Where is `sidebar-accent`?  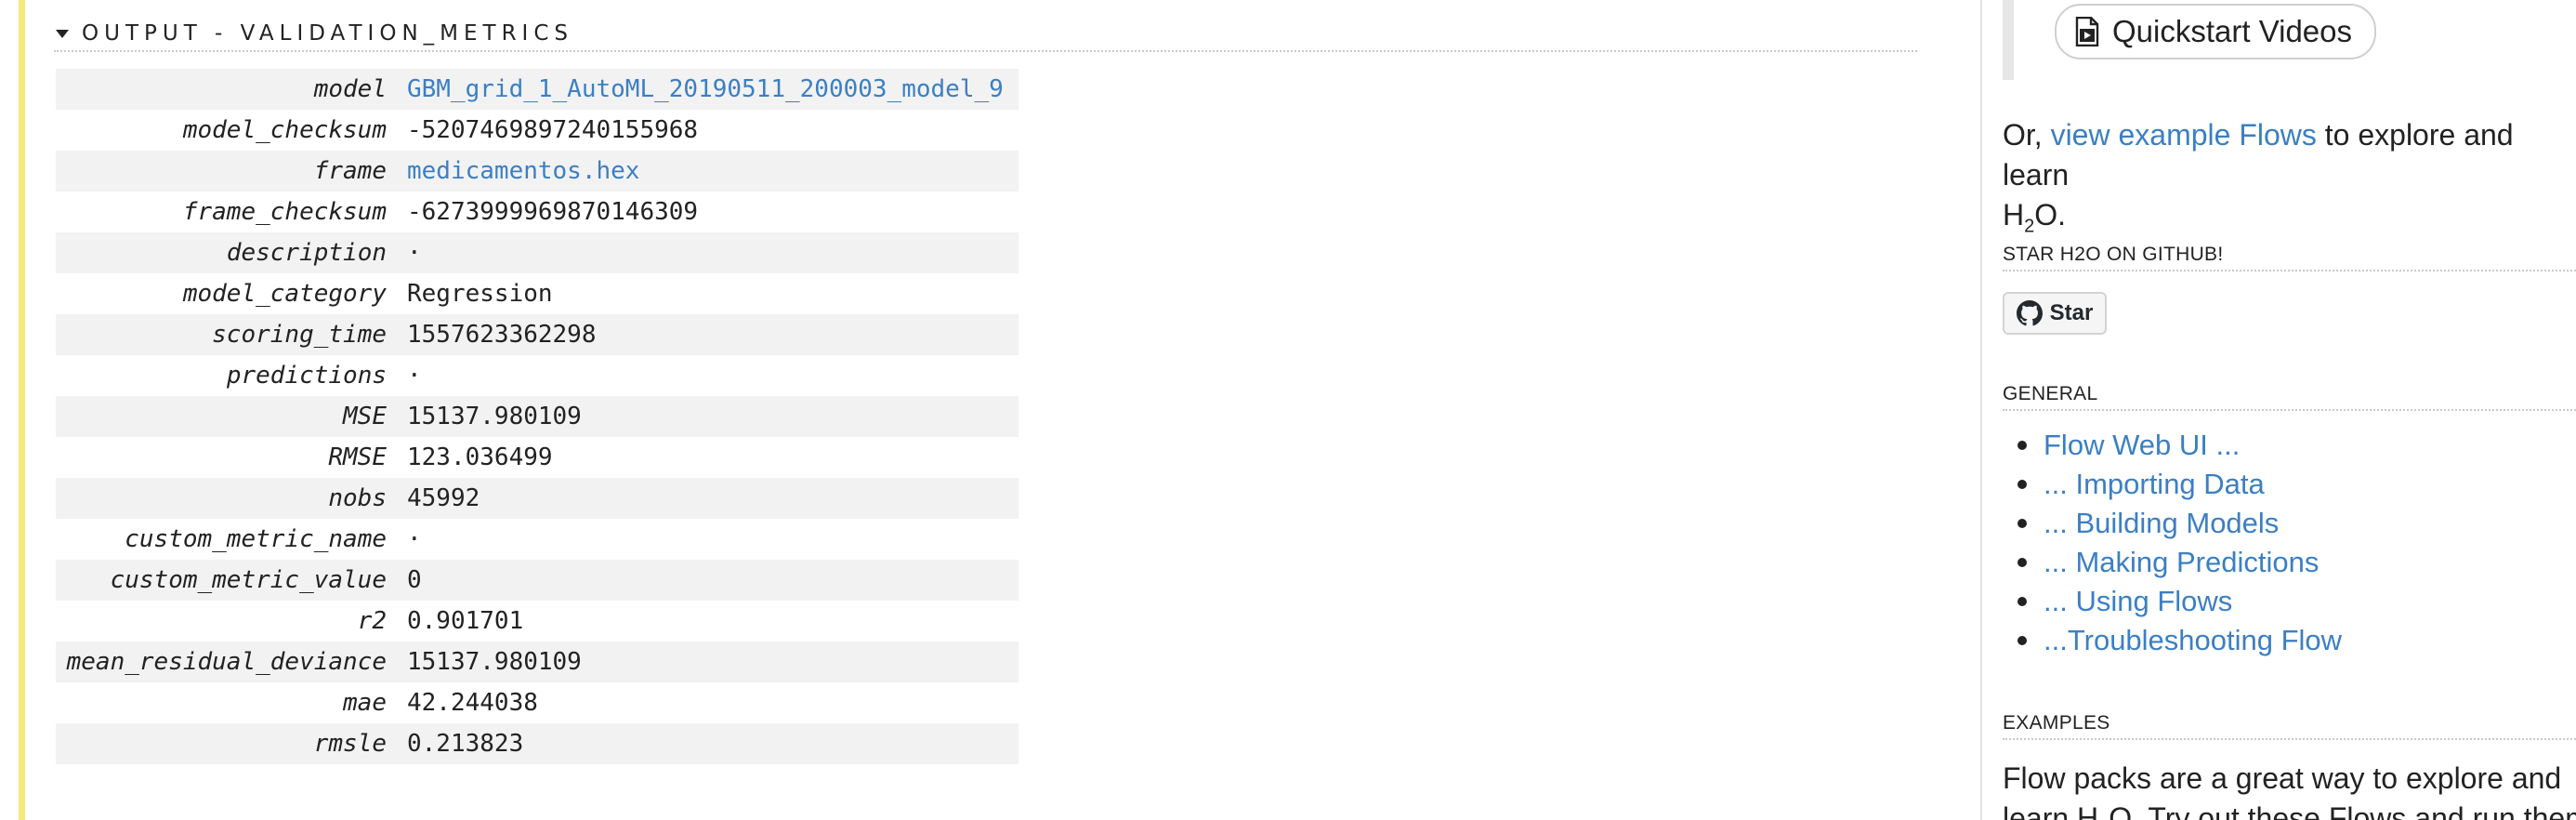
sidebar-accent is located at coordinates (2008, 40).